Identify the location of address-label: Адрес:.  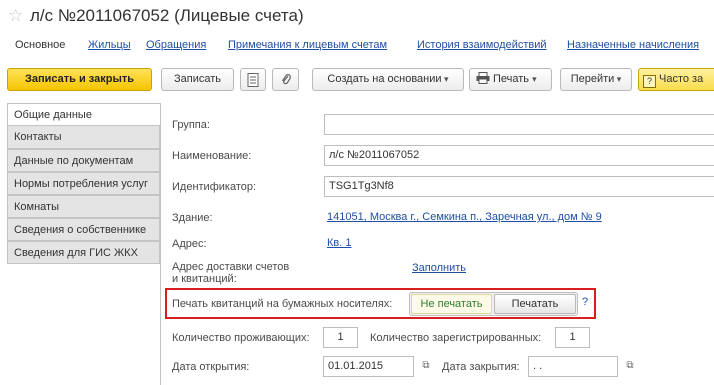
(189, 244).